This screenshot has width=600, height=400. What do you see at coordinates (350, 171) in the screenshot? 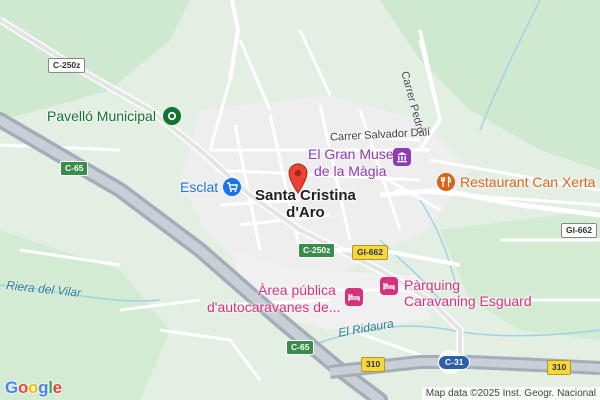
I see `poi-label-museu-line2: de la Màgia` at bounding box center [350, 171].